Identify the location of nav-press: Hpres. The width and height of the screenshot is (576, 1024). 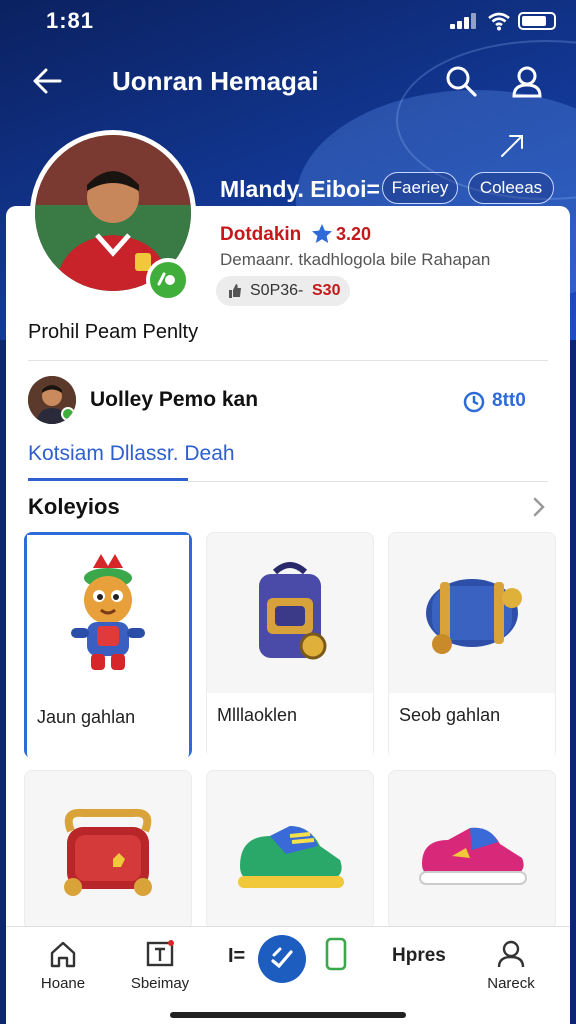
(419, 956).